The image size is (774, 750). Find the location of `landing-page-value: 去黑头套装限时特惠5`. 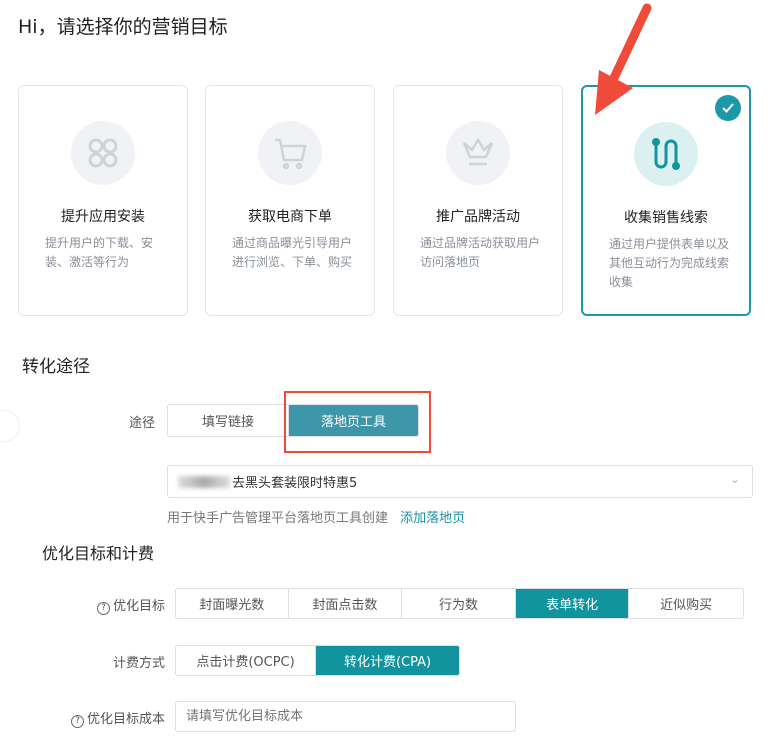

landing-page-value: 去黑头套装限时特惠5 is located at coordinates (295, 483).